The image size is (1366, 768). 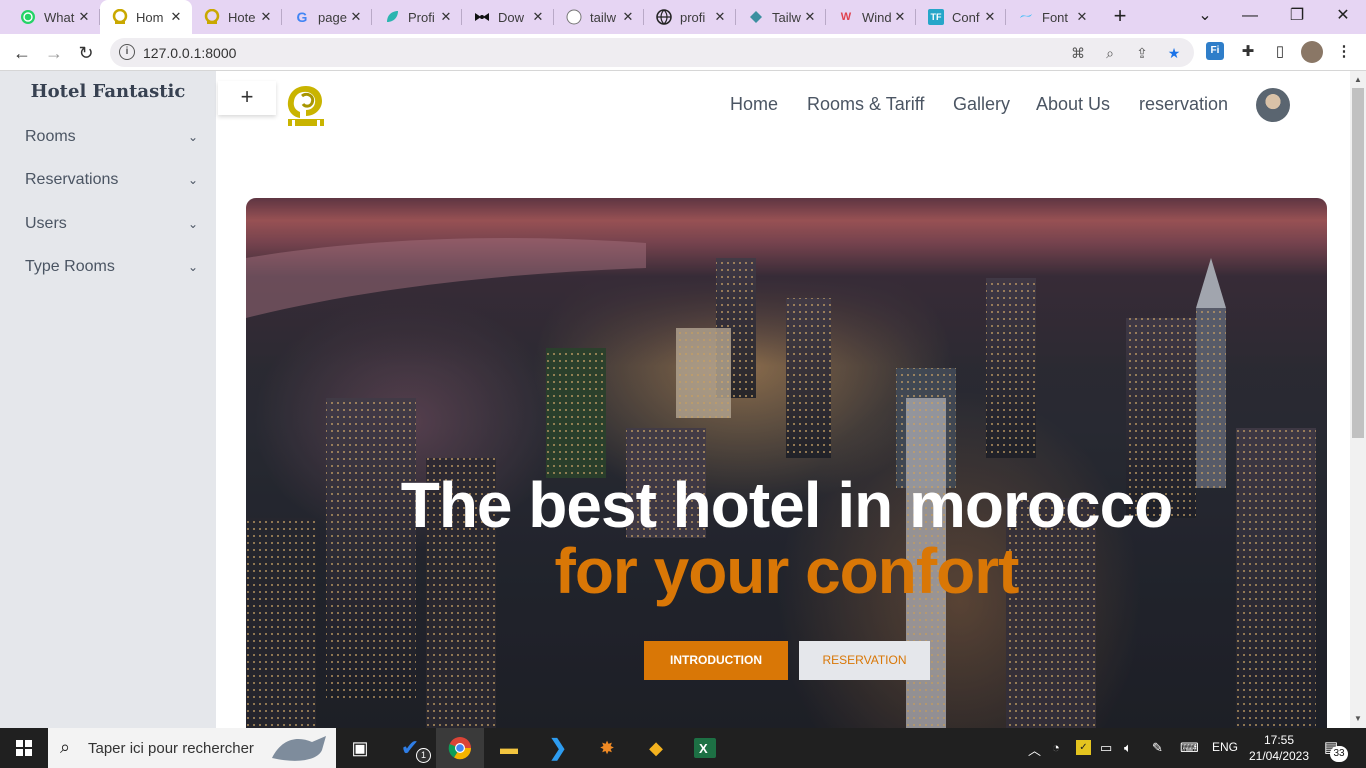 I want to click on search-icon: ⌕, so click(x=65, y=747).